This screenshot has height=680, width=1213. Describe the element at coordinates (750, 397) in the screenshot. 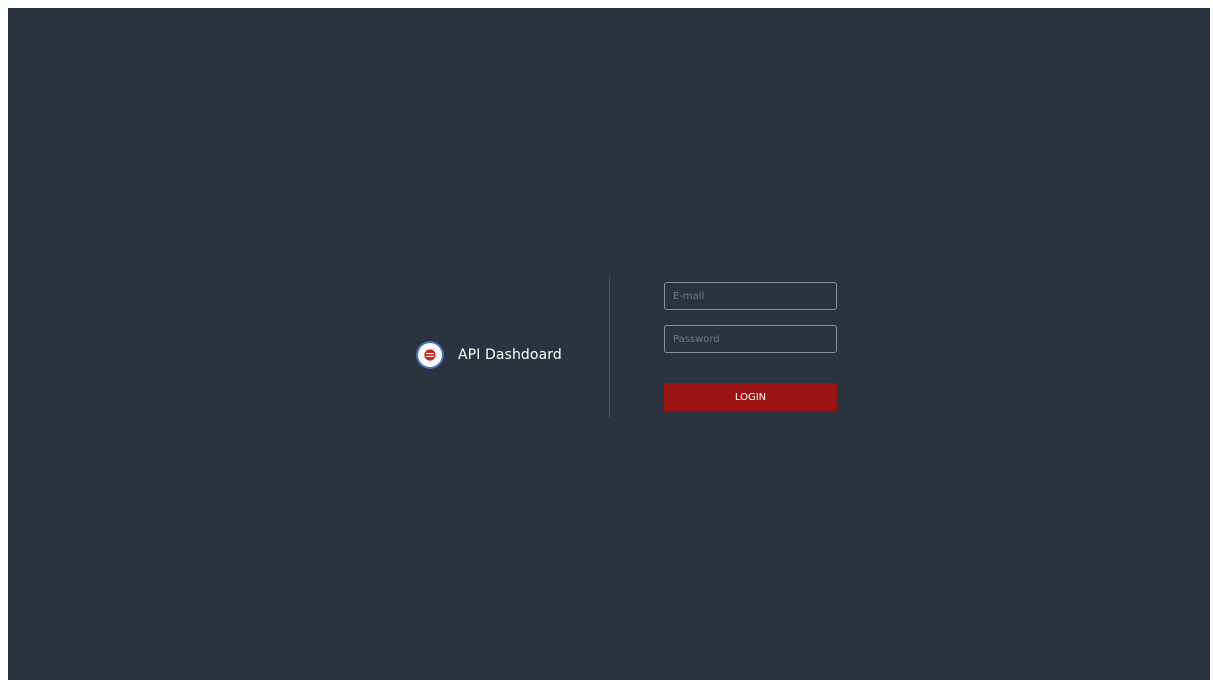

I see `login-button: LOGIN` at that location.